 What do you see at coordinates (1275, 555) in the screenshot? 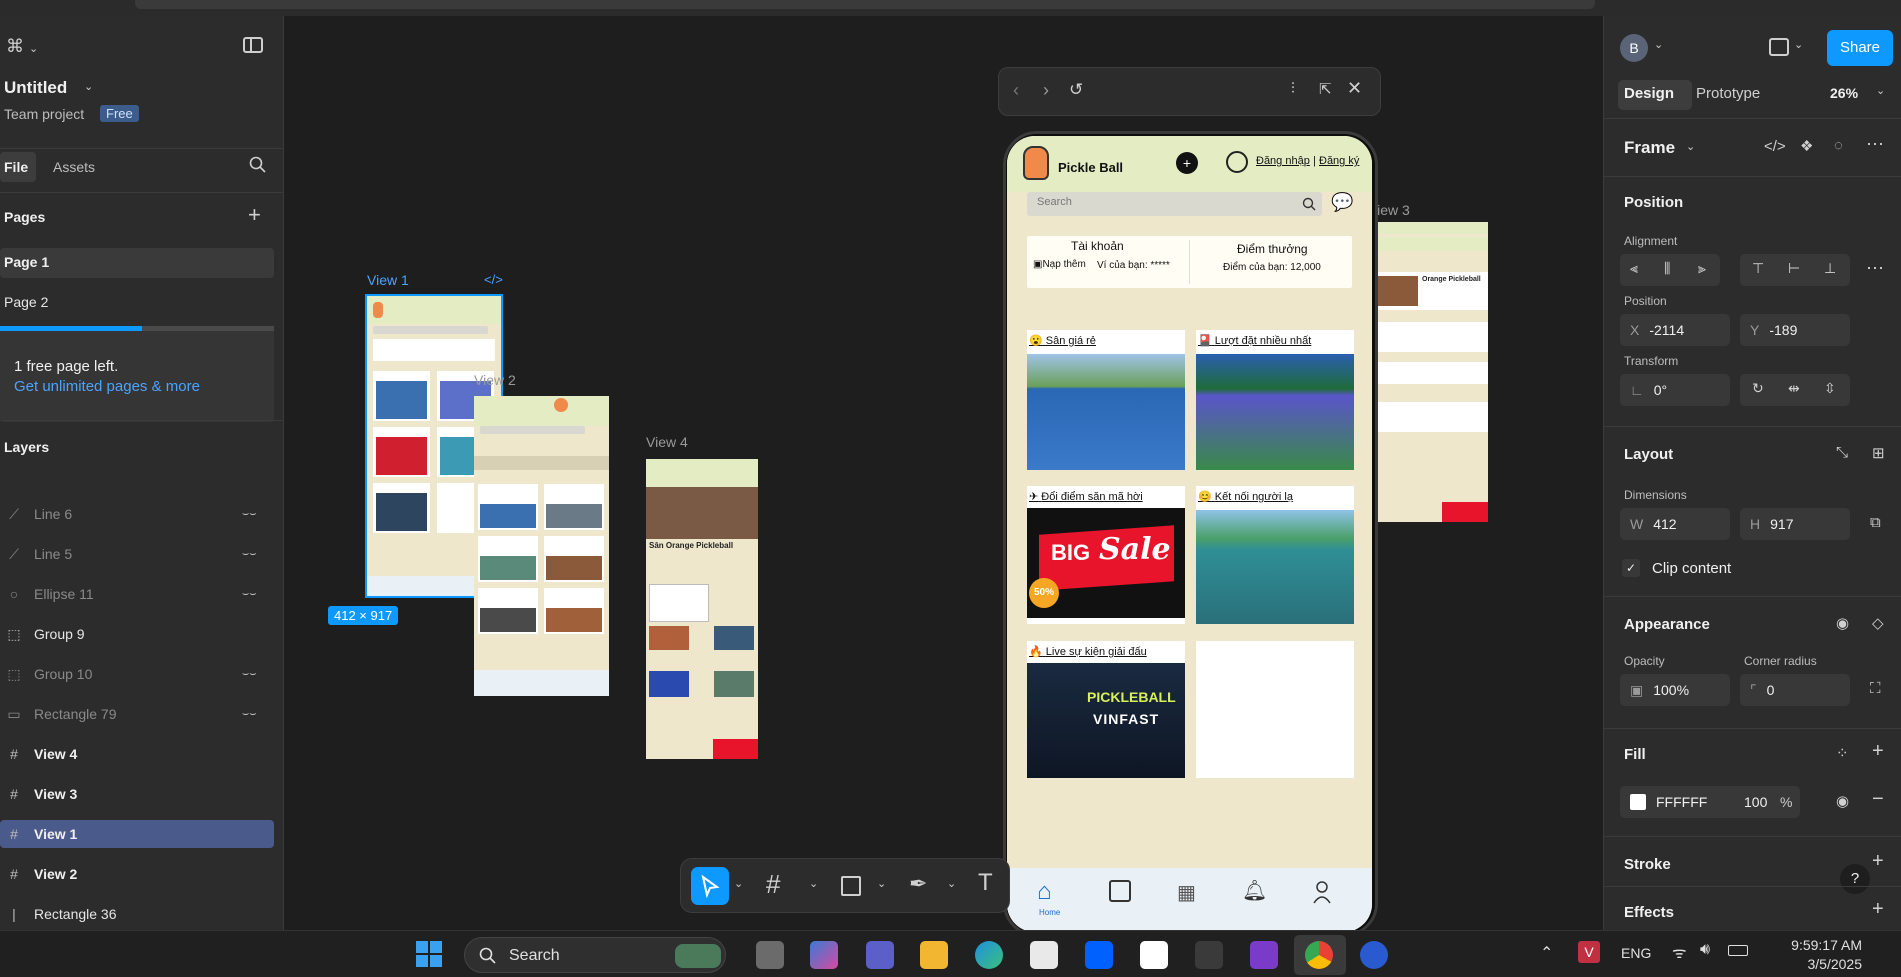
I see `card-meet-strangers: 😊 Kết nối người lạ` at bounding box center [1275, 555].